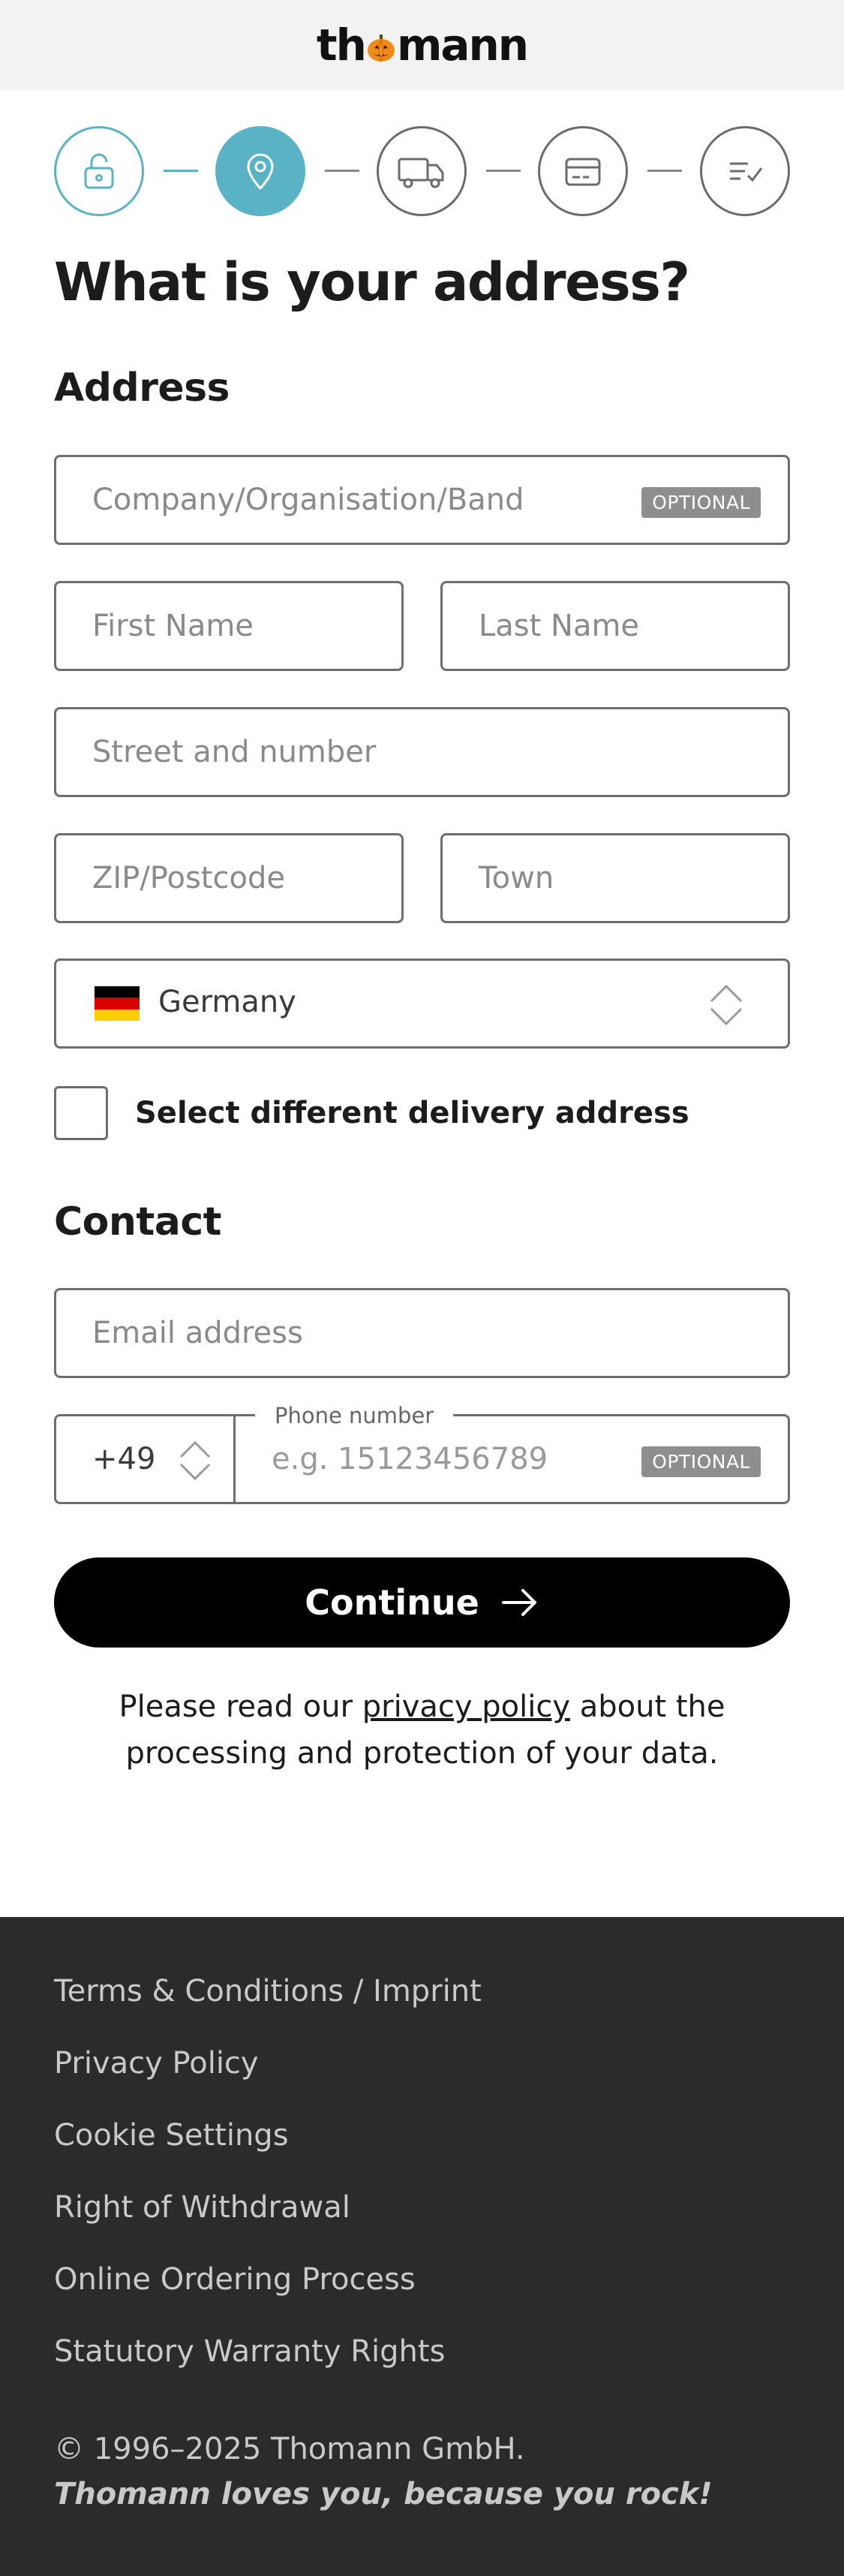  Describe the element at coordinates (171, 2135) in the screenshot. I see `footer-link-cookies: Cookie Settings` at that location.